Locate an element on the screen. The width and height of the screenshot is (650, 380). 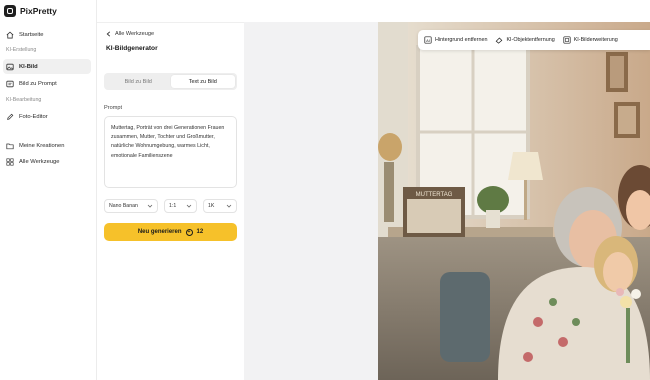
ratio-select-value: 1:1 is located at coordinates (173, 206).